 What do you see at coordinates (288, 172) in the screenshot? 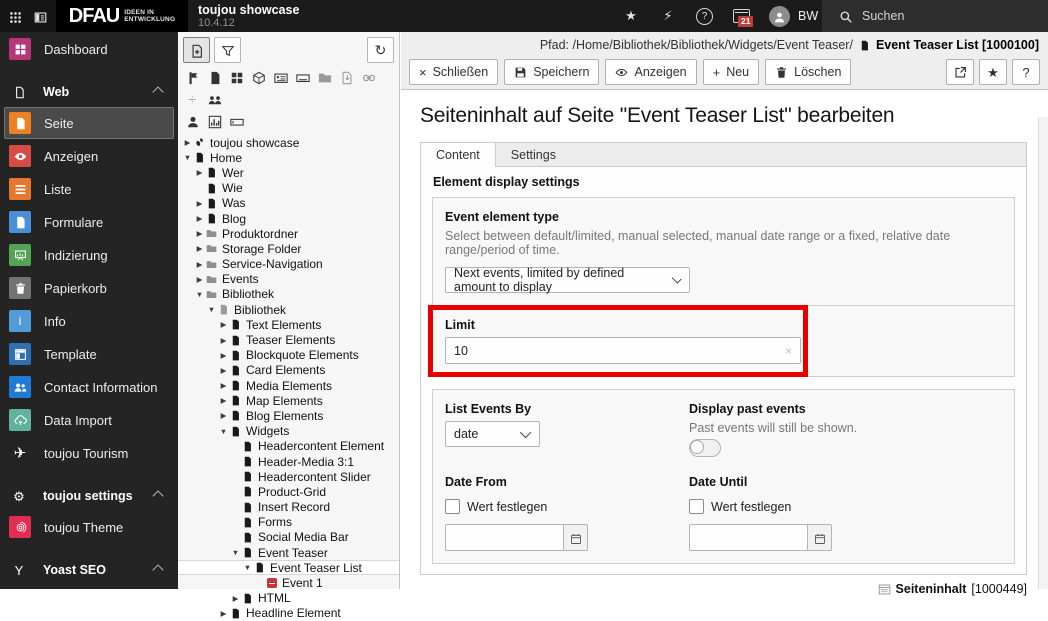
I see `tree-node-wer: ▶ Wer` at bounding box center [288, 172].